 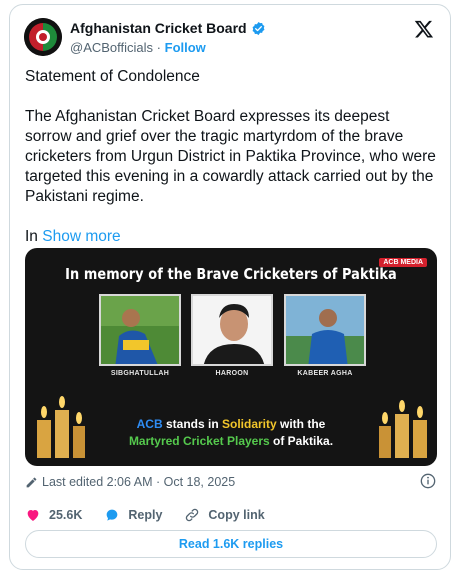 I want to click on handle-line: @ACBofficials · Follow, so click(x=138, y=47).